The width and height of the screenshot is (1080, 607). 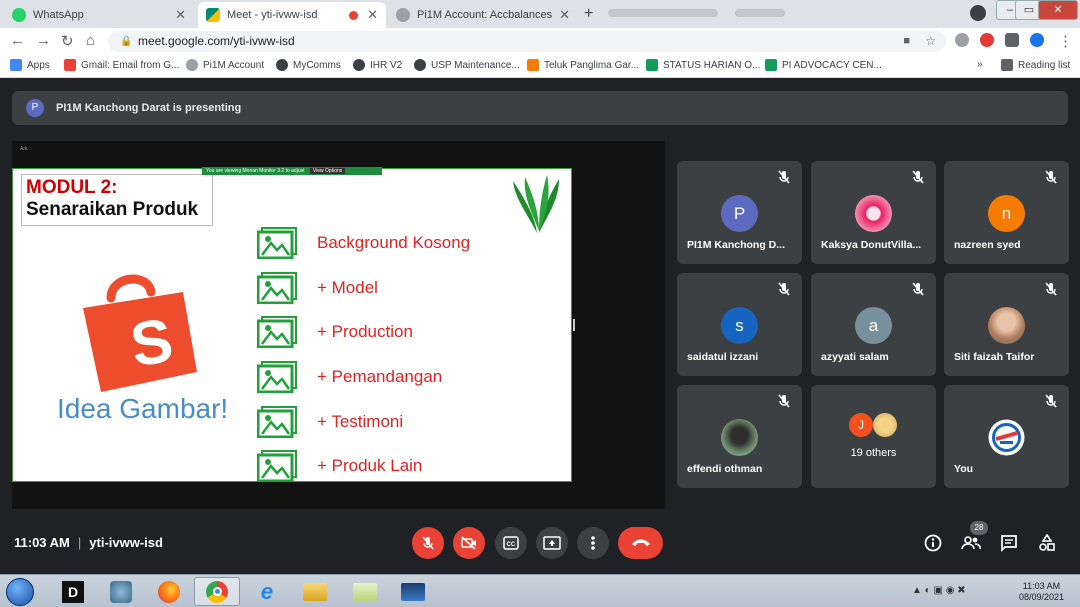 What do you see at coordinates (933, 543) in the screenshot?
I see `meeting-info-button` at bounding box center [933, 543].